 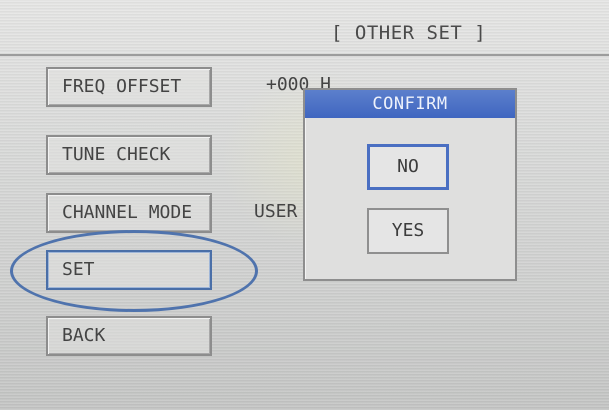 What do you see at coordinates (408, 231) in the screenshot?
I see `yes-button: YES` at bounding box center [408, 231].